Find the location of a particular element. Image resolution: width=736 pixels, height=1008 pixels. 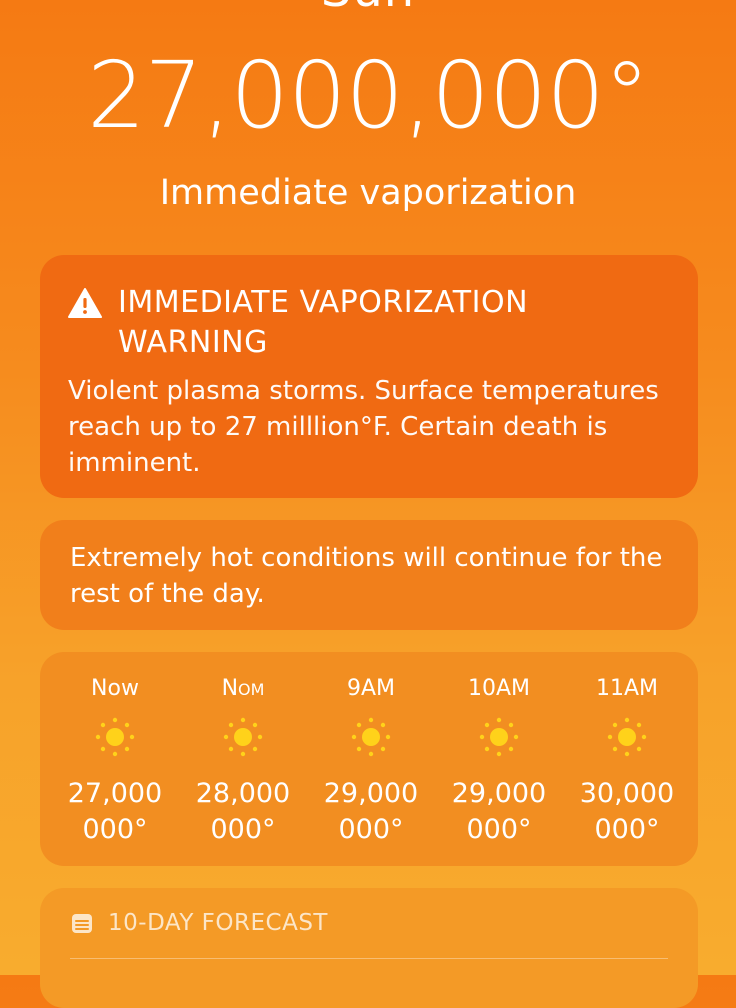

warning-title: IMMEDIATE VAPORIZATION WARNING is located at coordinates (323, 322).